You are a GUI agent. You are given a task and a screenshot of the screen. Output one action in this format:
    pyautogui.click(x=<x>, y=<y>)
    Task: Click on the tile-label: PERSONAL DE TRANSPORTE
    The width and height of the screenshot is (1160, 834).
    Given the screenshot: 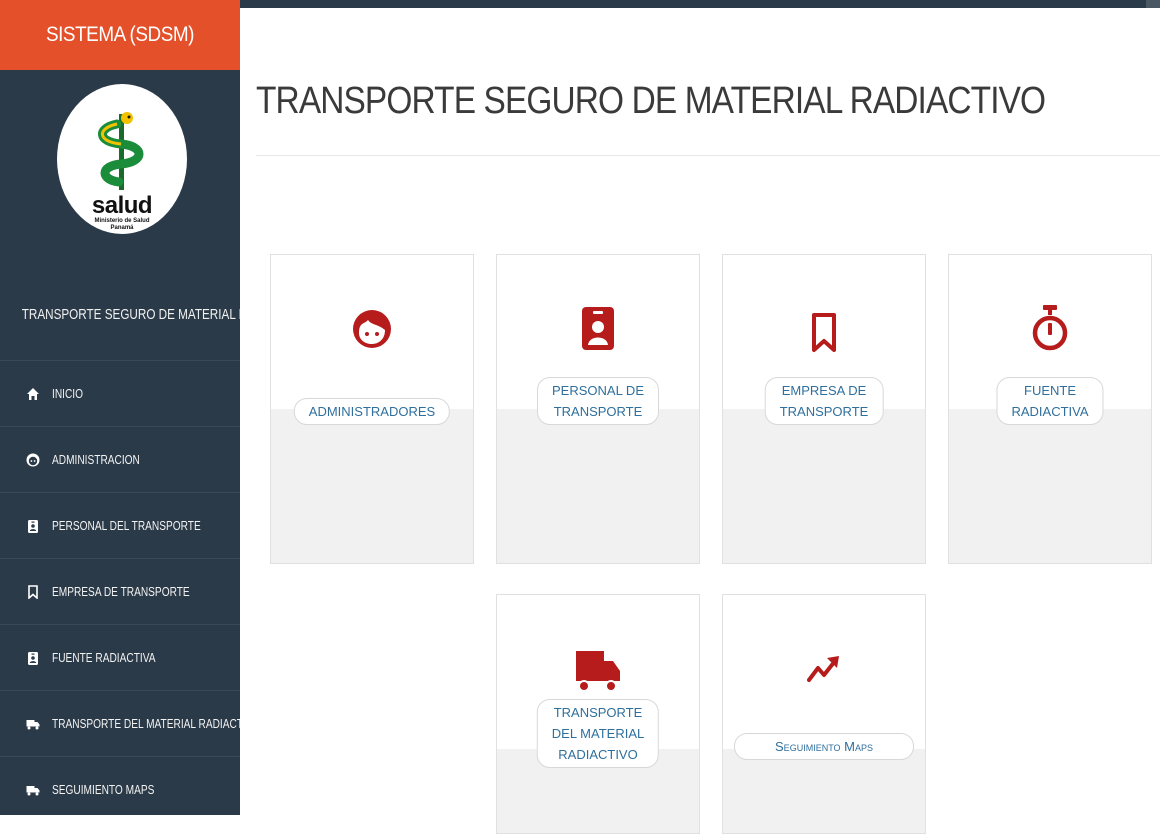 What is the action you would take?
    pyautogui.click(x=598, y=401)
    